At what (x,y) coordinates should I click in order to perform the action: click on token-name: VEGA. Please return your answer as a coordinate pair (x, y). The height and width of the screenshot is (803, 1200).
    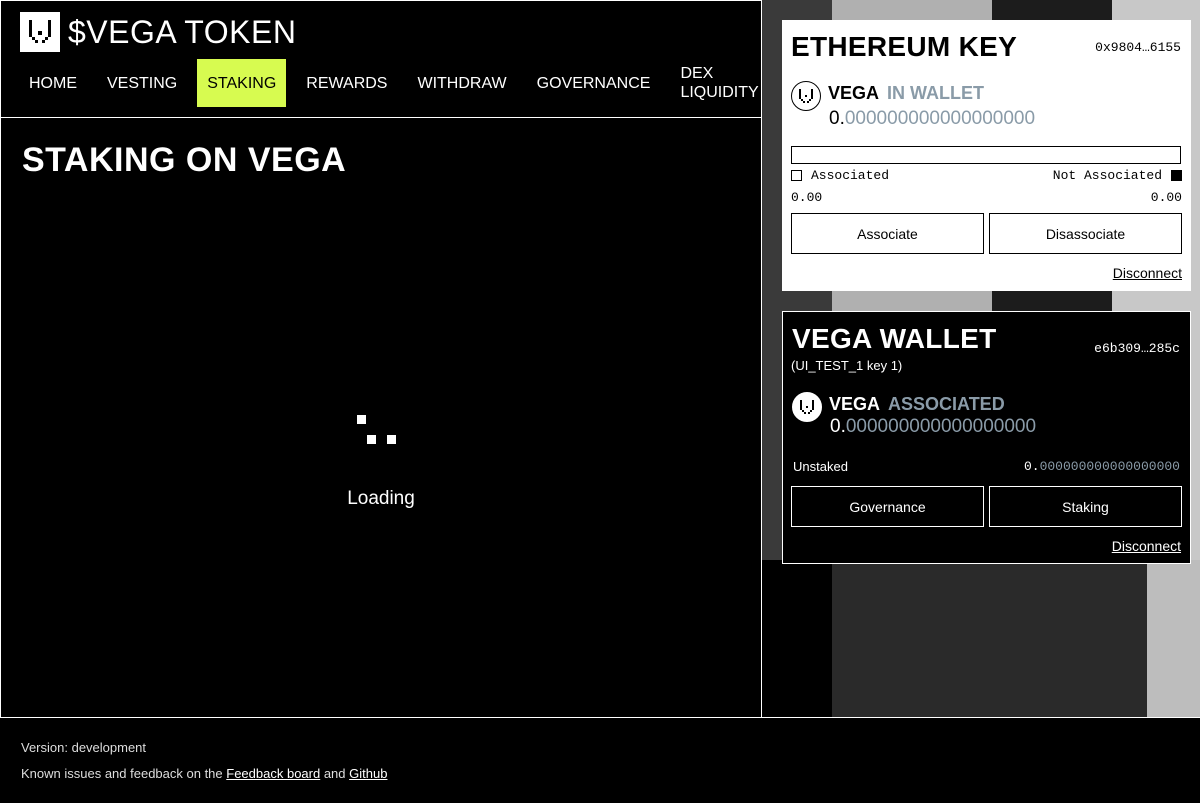
    Looking at the image, I should click on (854, 93).